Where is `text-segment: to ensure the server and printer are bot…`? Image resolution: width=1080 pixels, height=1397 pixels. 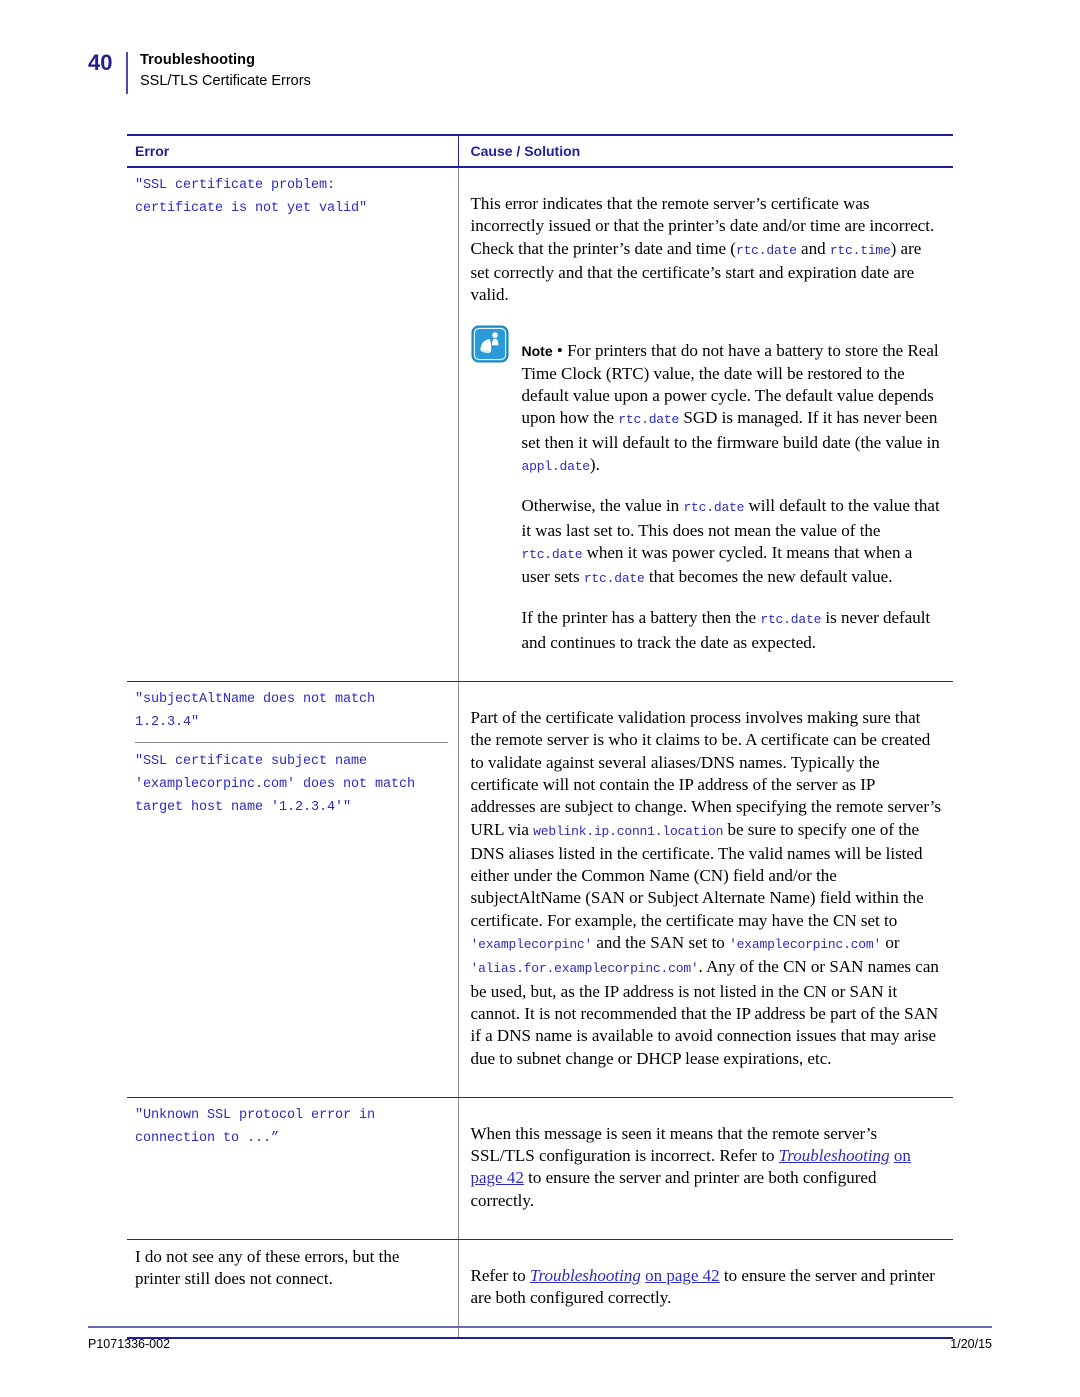 text-segment: to ensure the server and printer are bot… is located at coordinates (673, 1189).